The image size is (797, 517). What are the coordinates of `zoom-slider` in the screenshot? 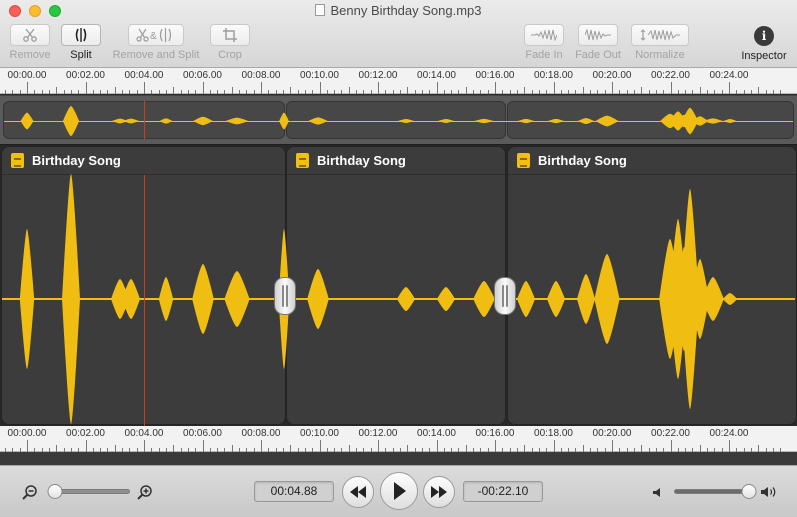 It's located at (88, 491).